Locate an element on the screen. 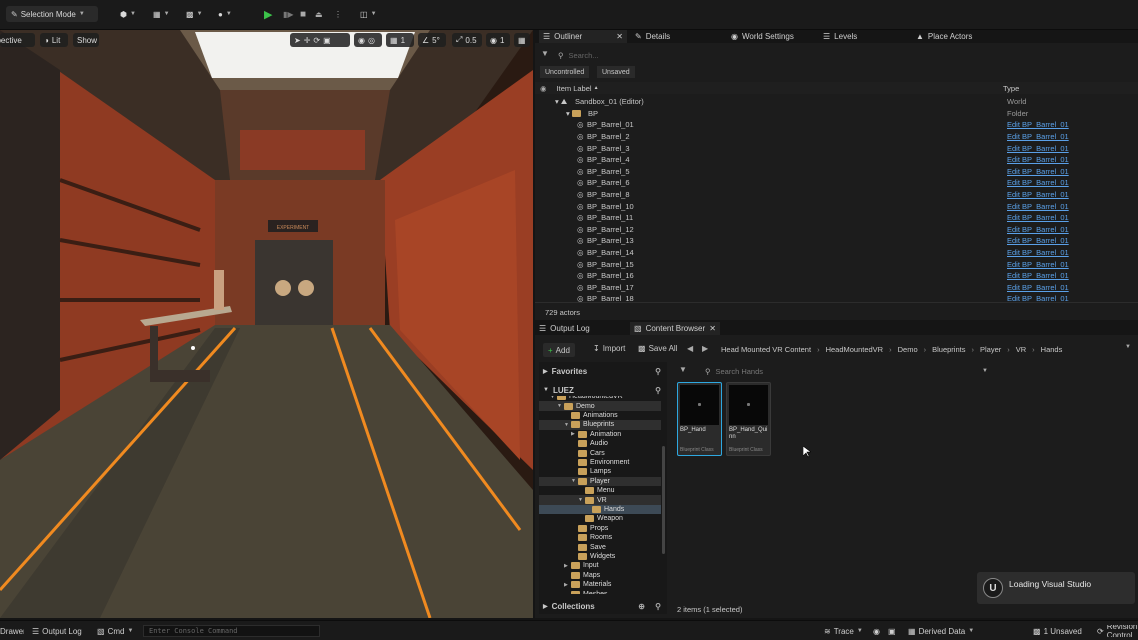 The height and width of the screenshot is (640, 1138). outliner-row: ◎ BP_Barrel_4 Edit BP_Barrel_01 is located at coordinates (836, 160).